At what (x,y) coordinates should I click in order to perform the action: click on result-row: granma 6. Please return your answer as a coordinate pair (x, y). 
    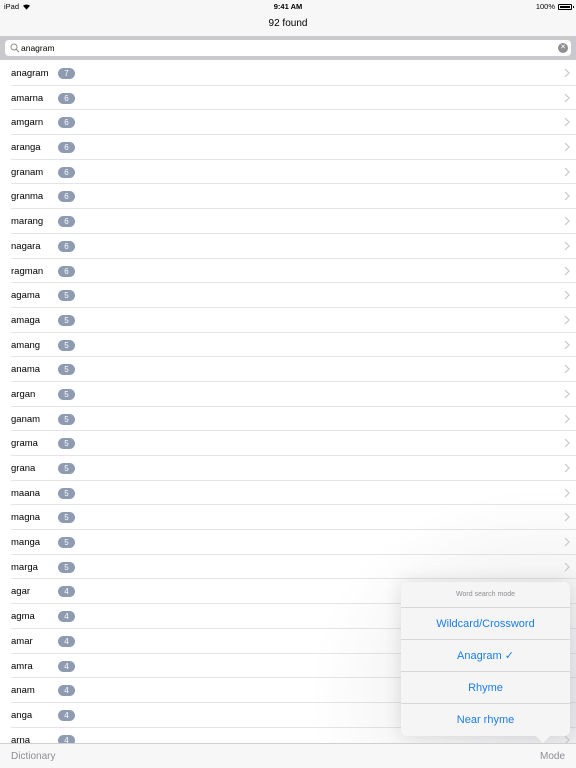
    Looking at the image, I should click on (293, 197).